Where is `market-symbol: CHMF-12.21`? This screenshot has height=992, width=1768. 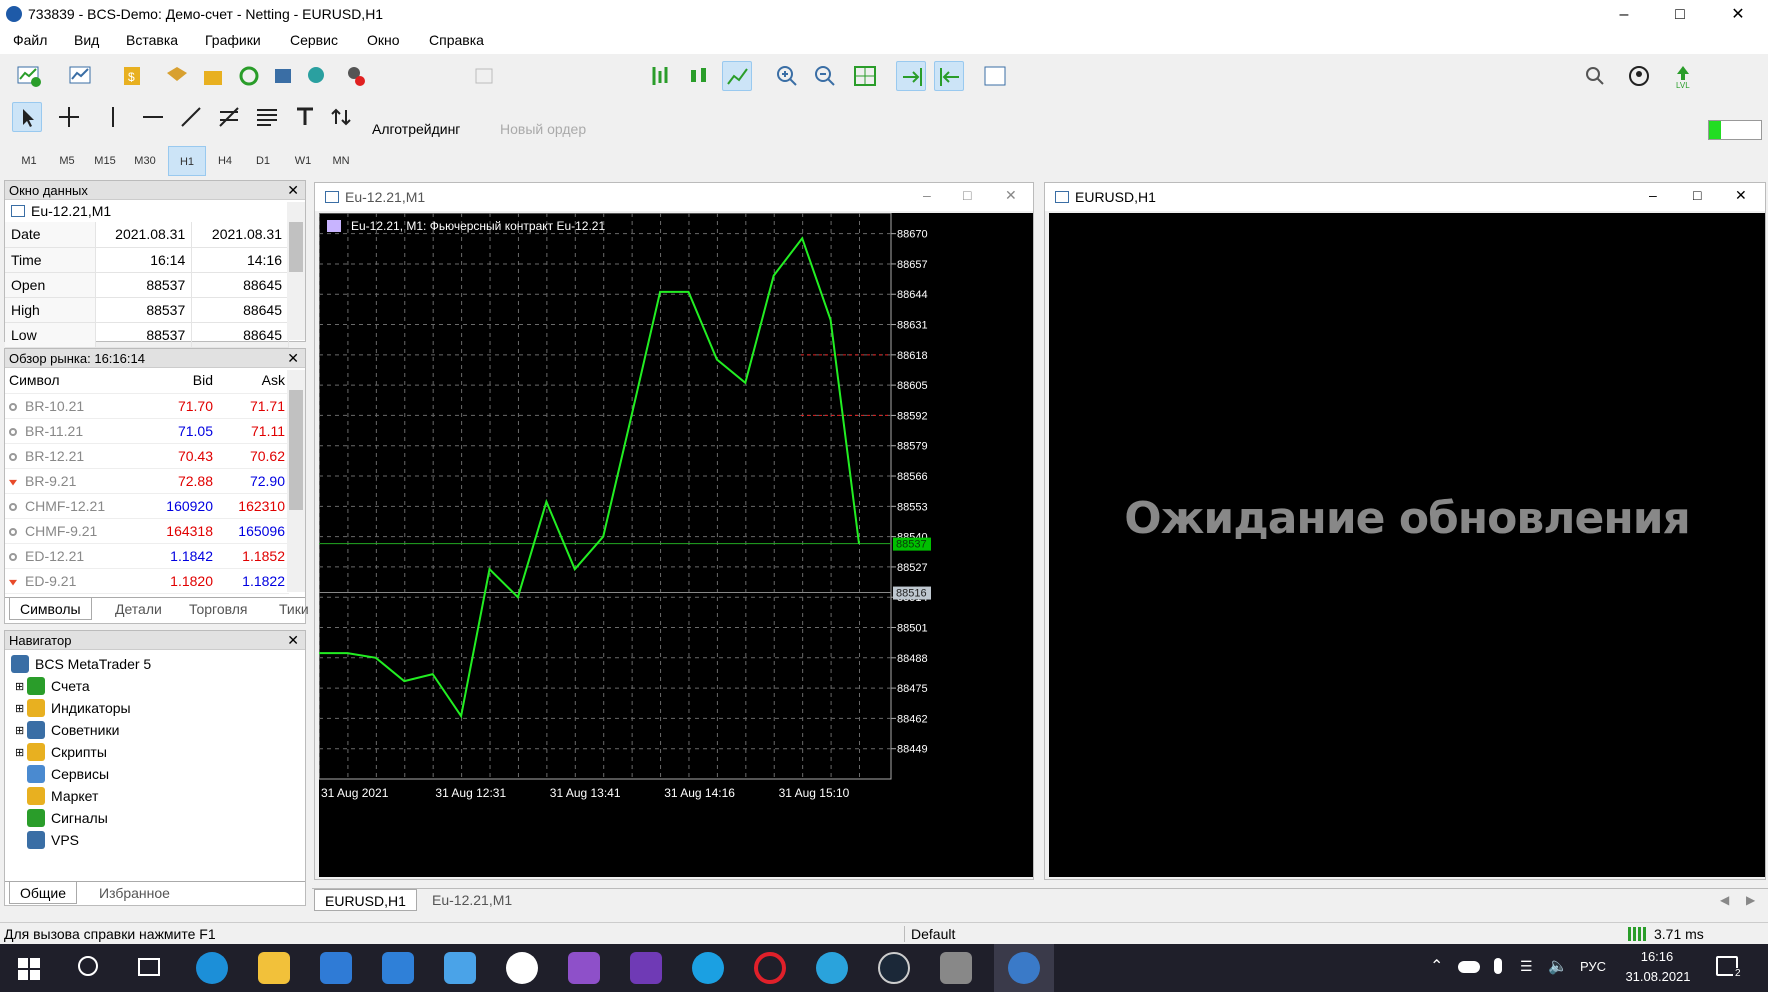 market-symbol: CHMF-12.21 is located at coordinates (75, 506).